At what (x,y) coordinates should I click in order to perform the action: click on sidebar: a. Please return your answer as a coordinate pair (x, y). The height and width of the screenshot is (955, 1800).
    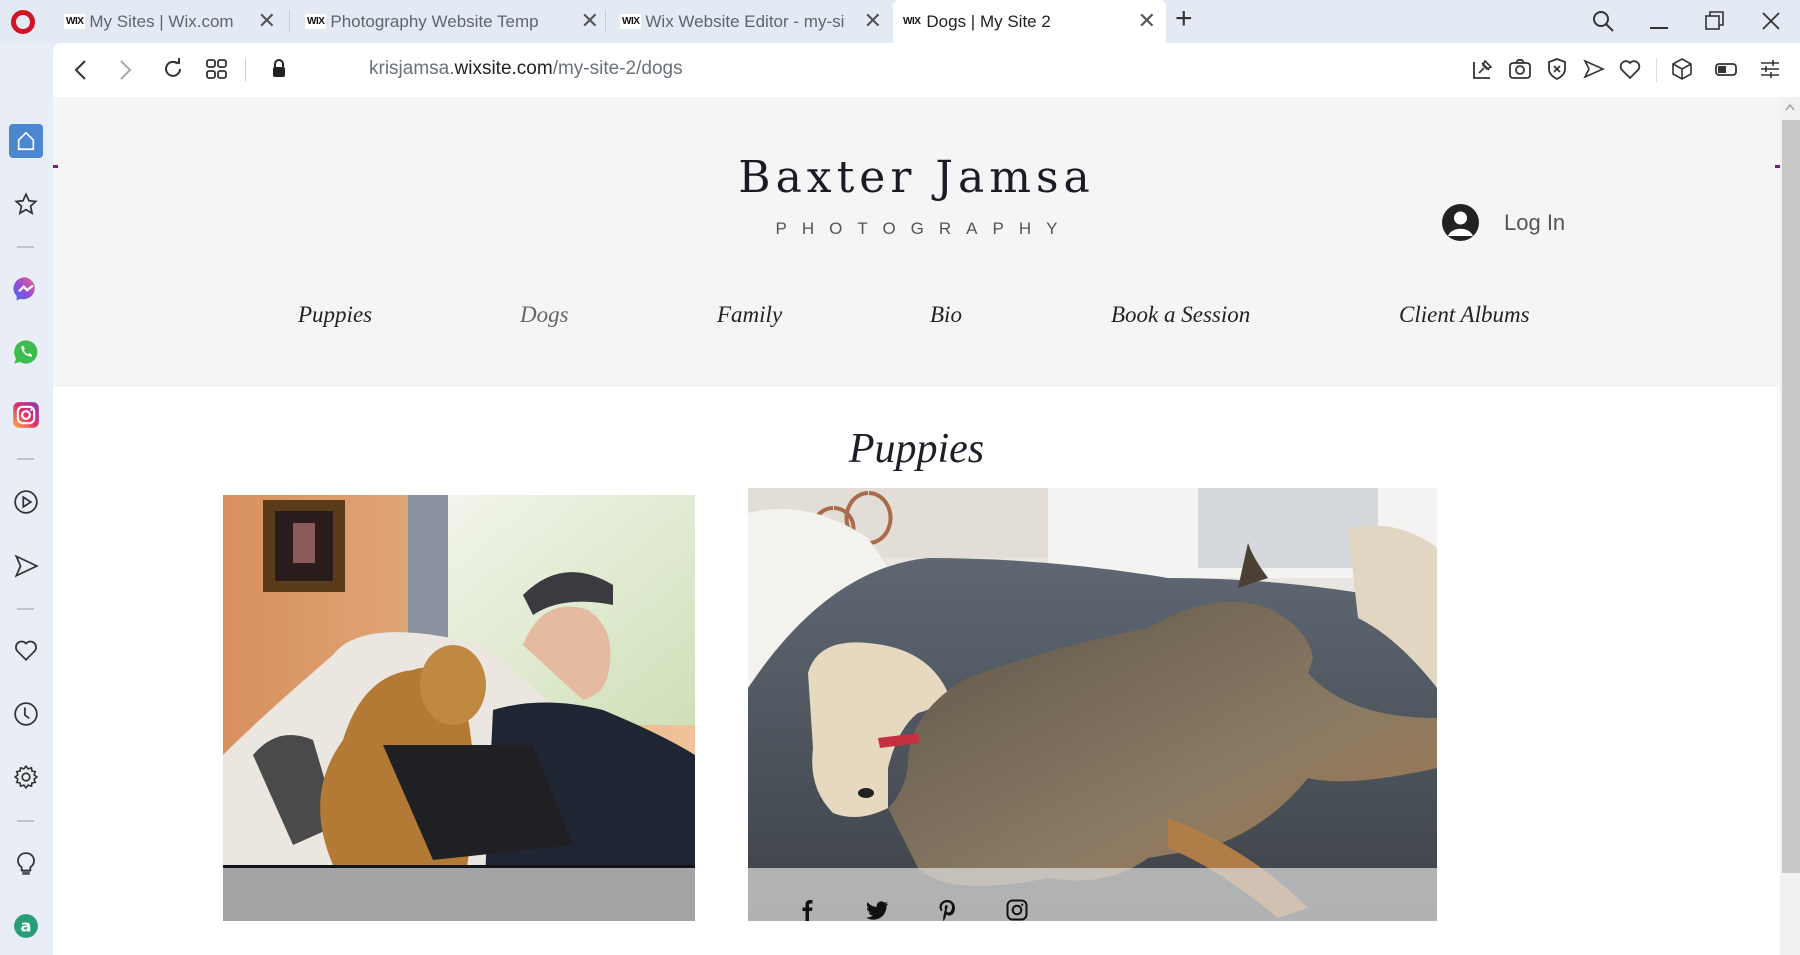
    Looking at the image, I should click on (26, 526).